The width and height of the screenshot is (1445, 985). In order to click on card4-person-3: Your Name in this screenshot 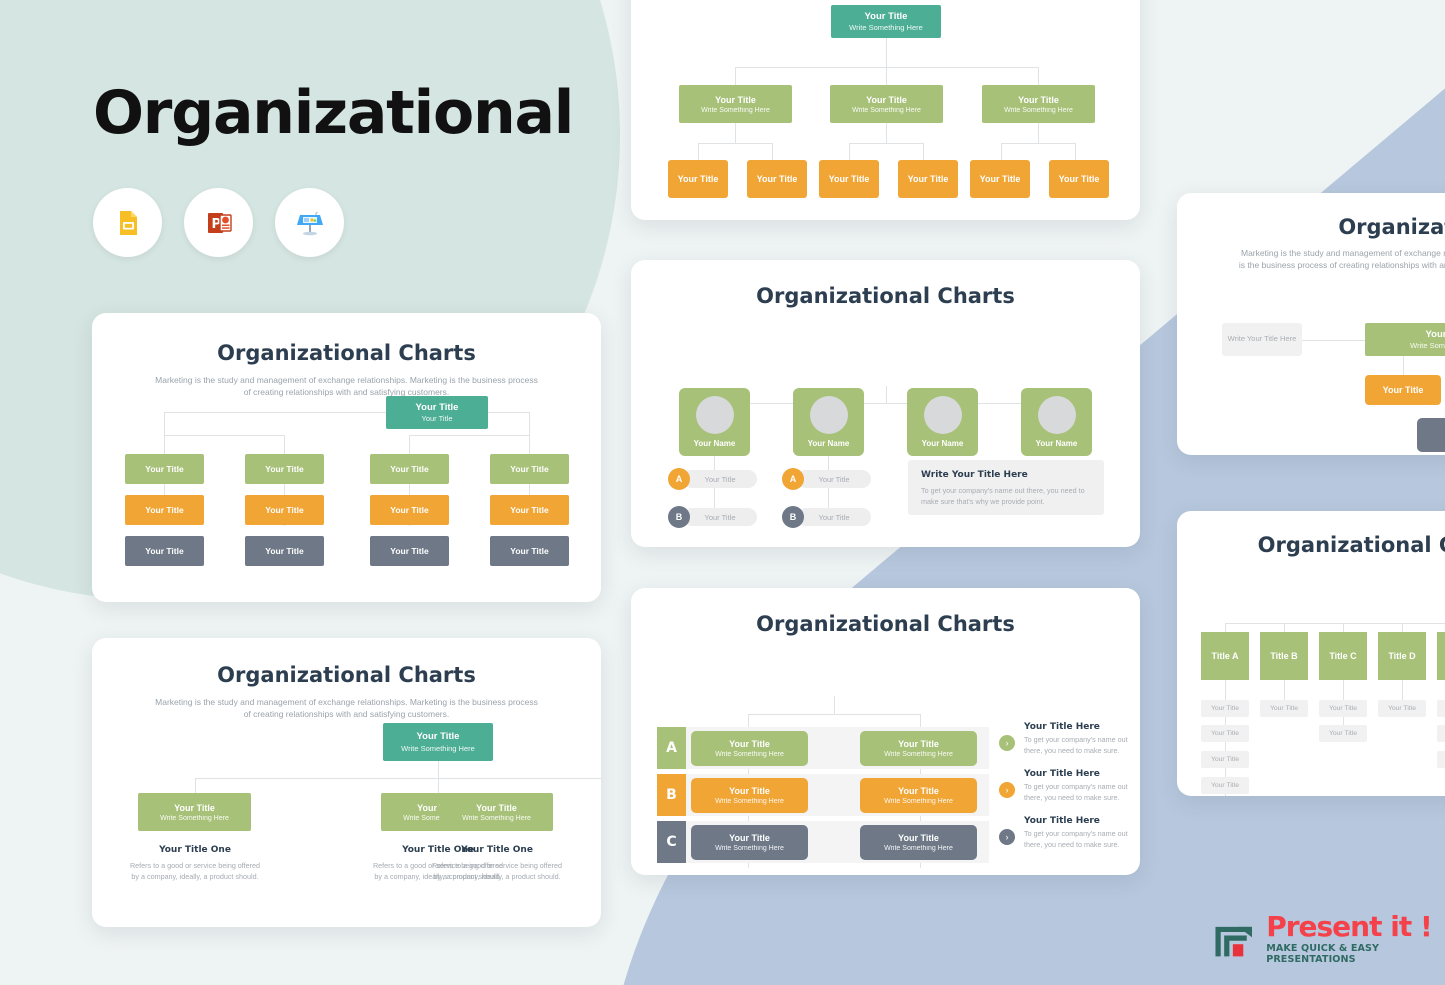, I will do `click(942, 422)`.